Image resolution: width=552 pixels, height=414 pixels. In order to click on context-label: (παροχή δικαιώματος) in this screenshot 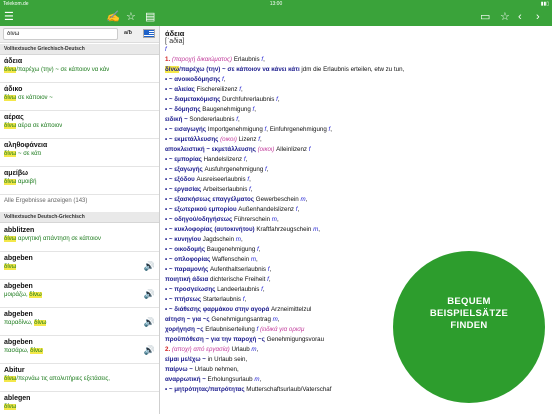, I will do `click(202, 59)`.